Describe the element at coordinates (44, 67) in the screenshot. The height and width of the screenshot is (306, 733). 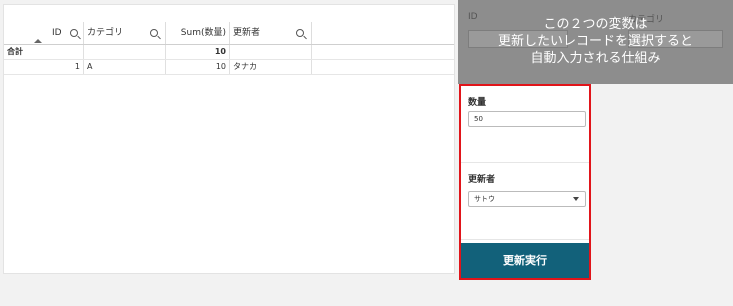
I see `cell-id: 1` at that location.